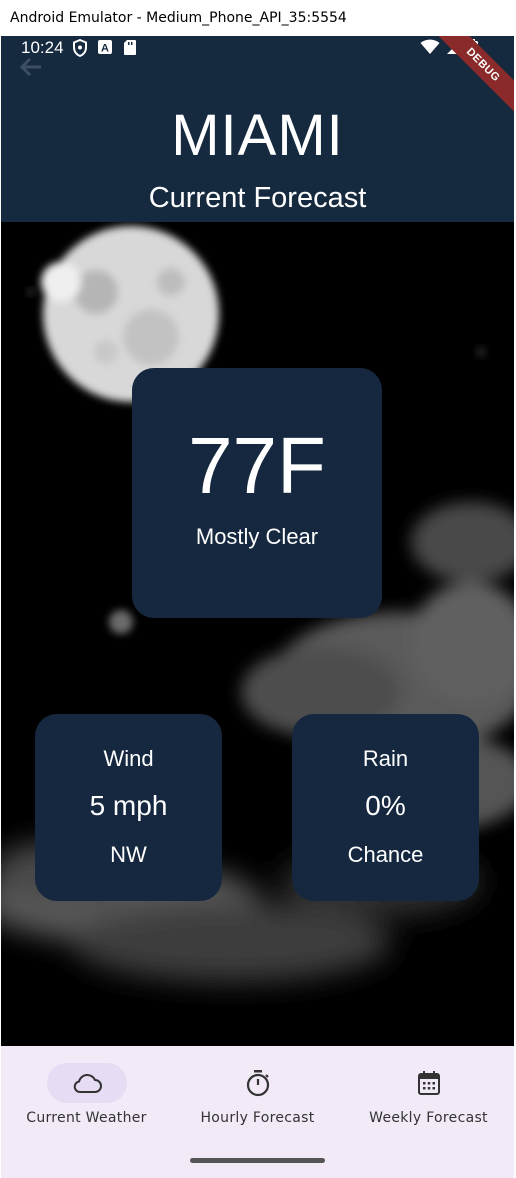 The image size is (516, 1178). What do you see at coordinates (128, 758) in the screenshot?
I see `wind-label: Wind` at bounding box center [128, 758].